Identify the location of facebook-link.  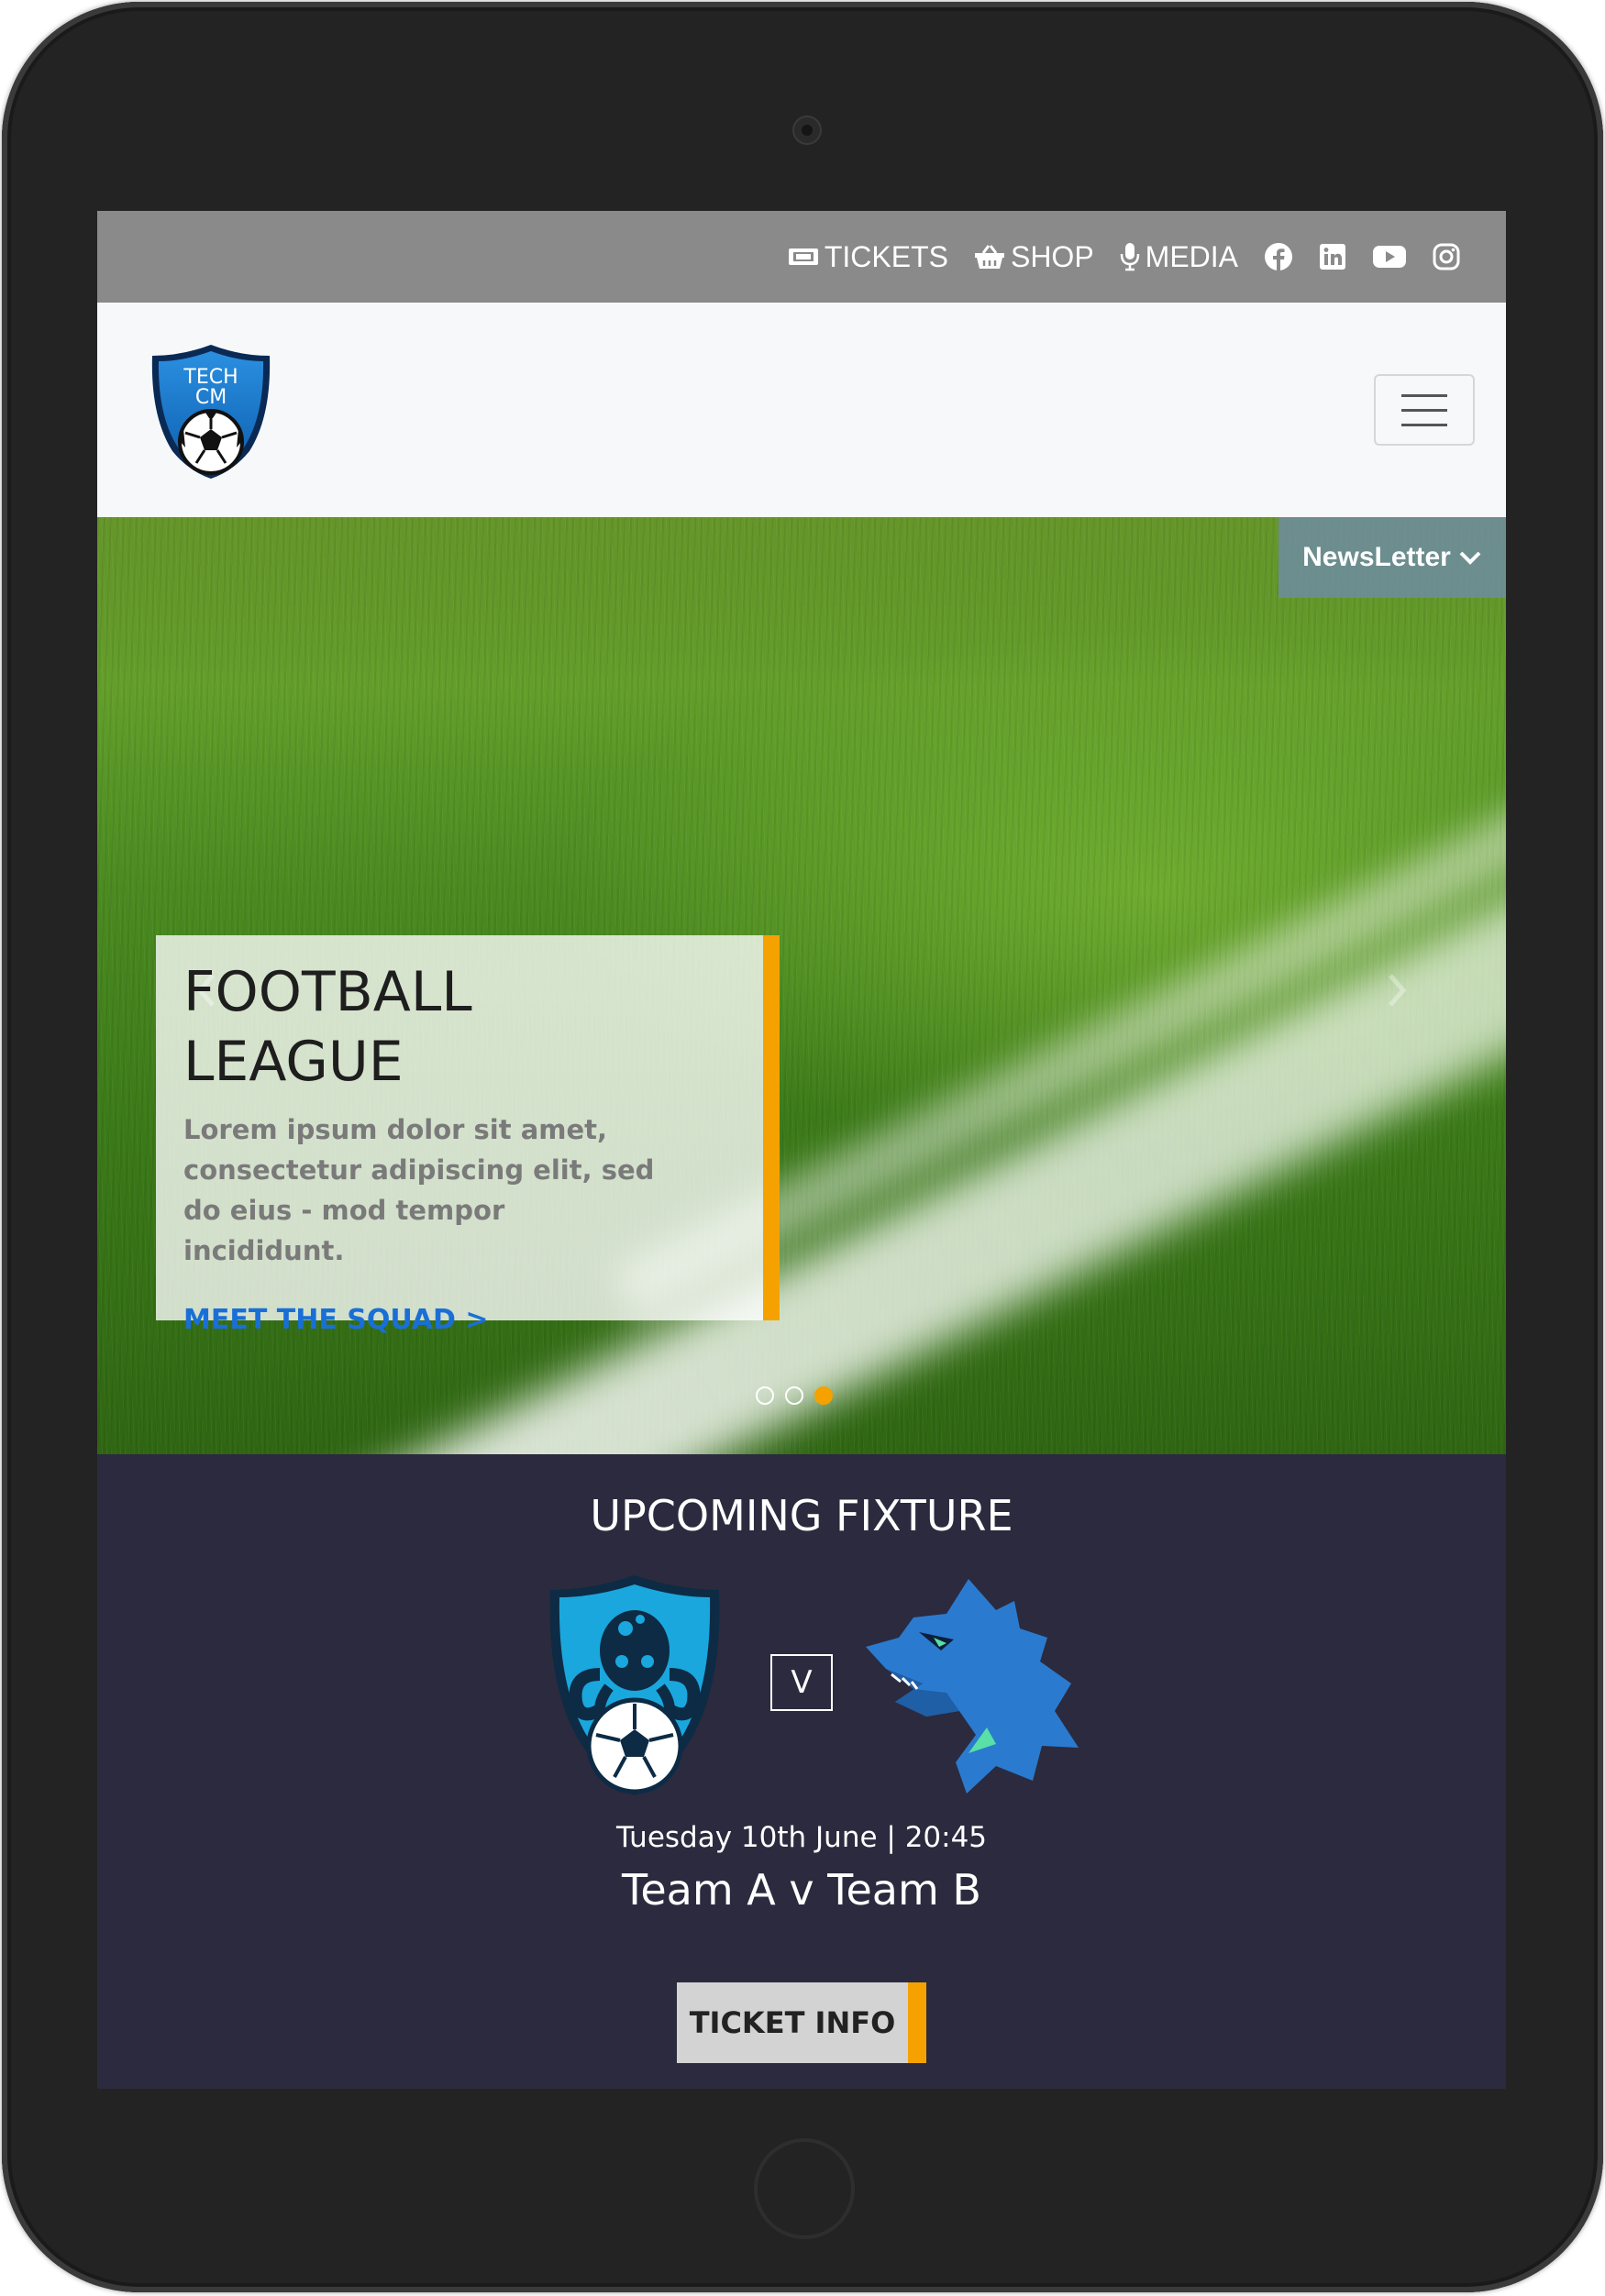
(1278, 256).